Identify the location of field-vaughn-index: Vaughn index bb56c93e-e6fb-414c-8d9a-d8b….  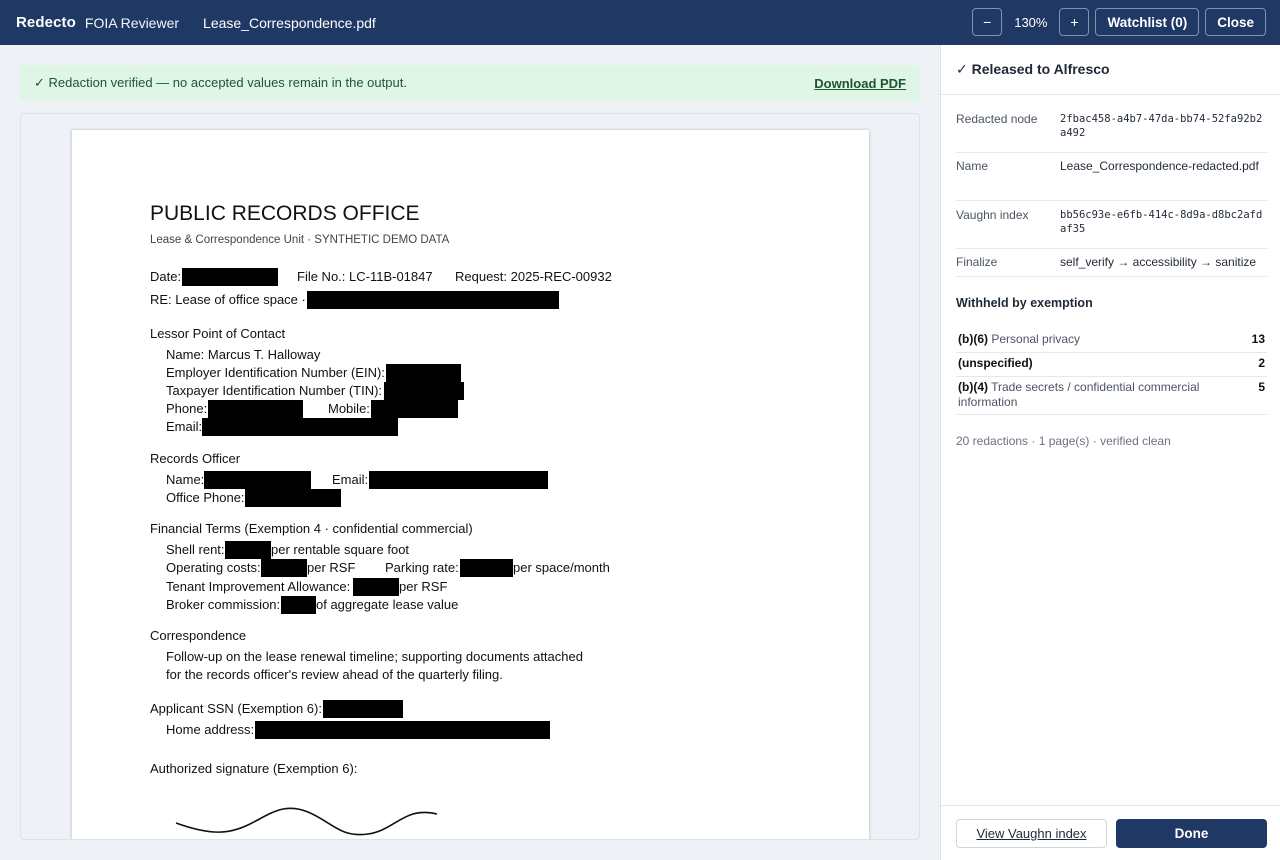
(1111, 228).